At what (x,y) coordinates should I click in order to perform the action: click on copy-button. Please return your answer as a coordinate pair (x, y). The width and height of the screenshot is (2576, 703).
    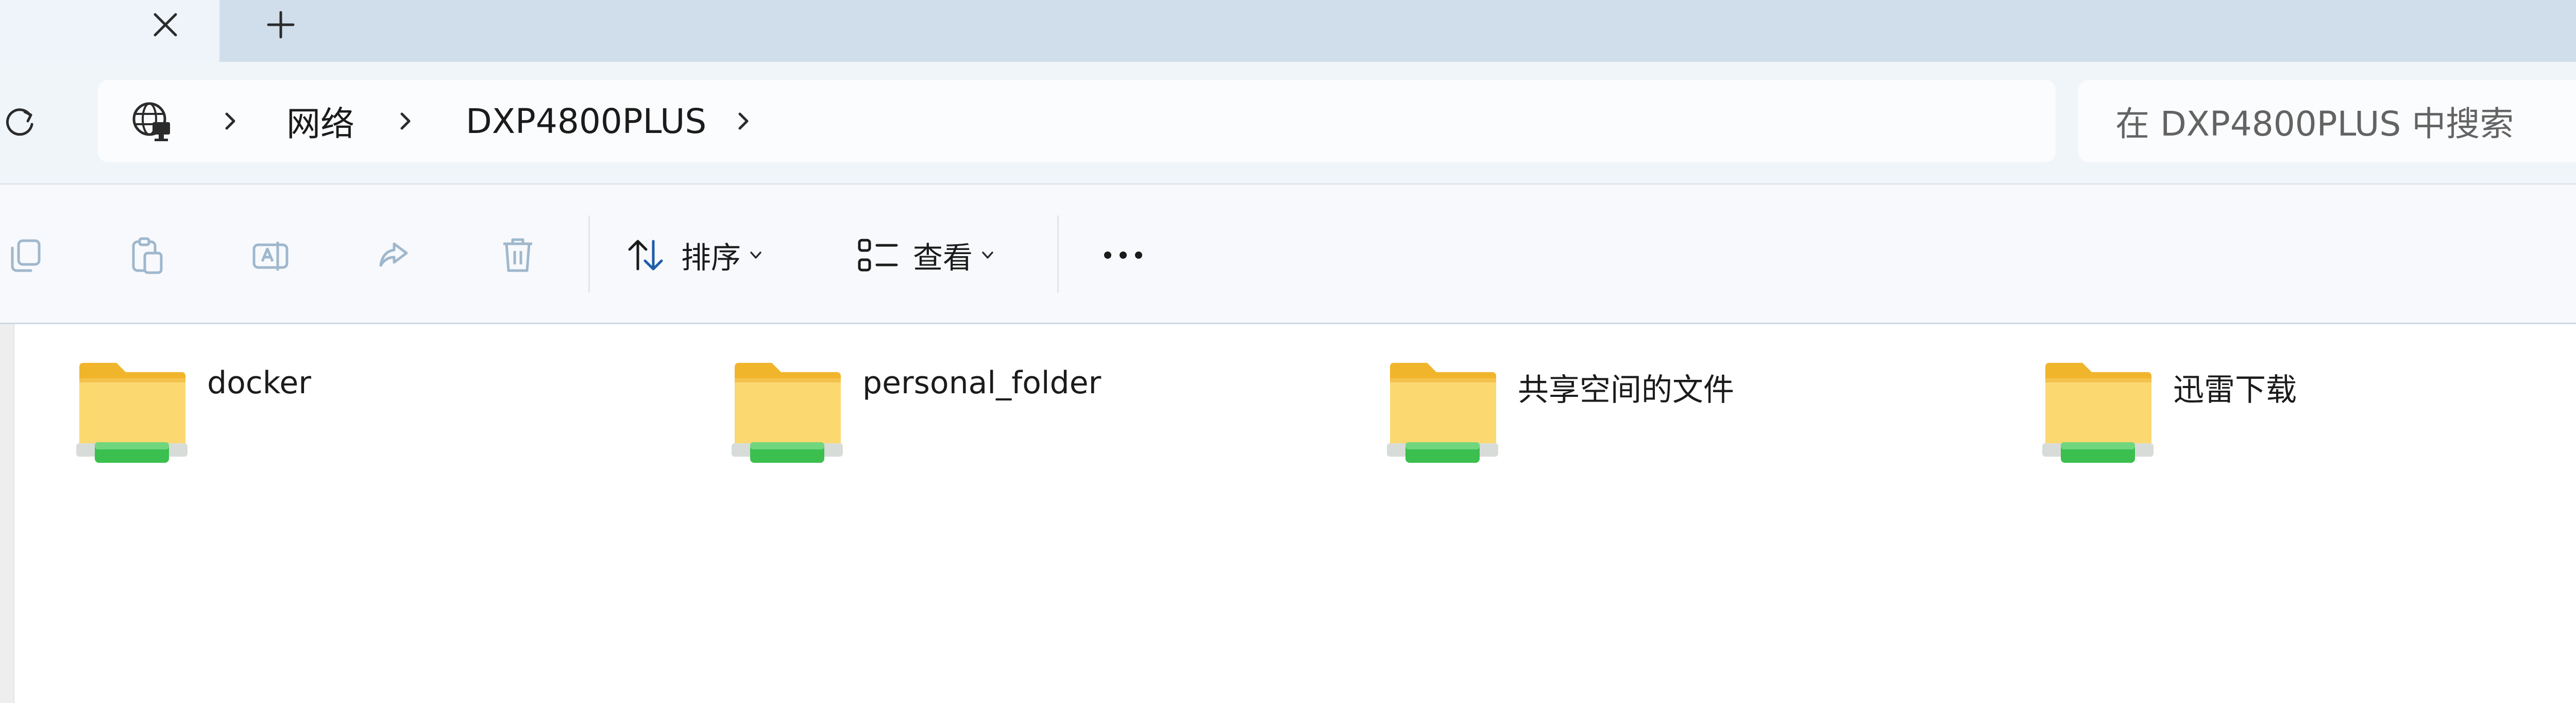
    Looking at the image, I should click on (26, 255).